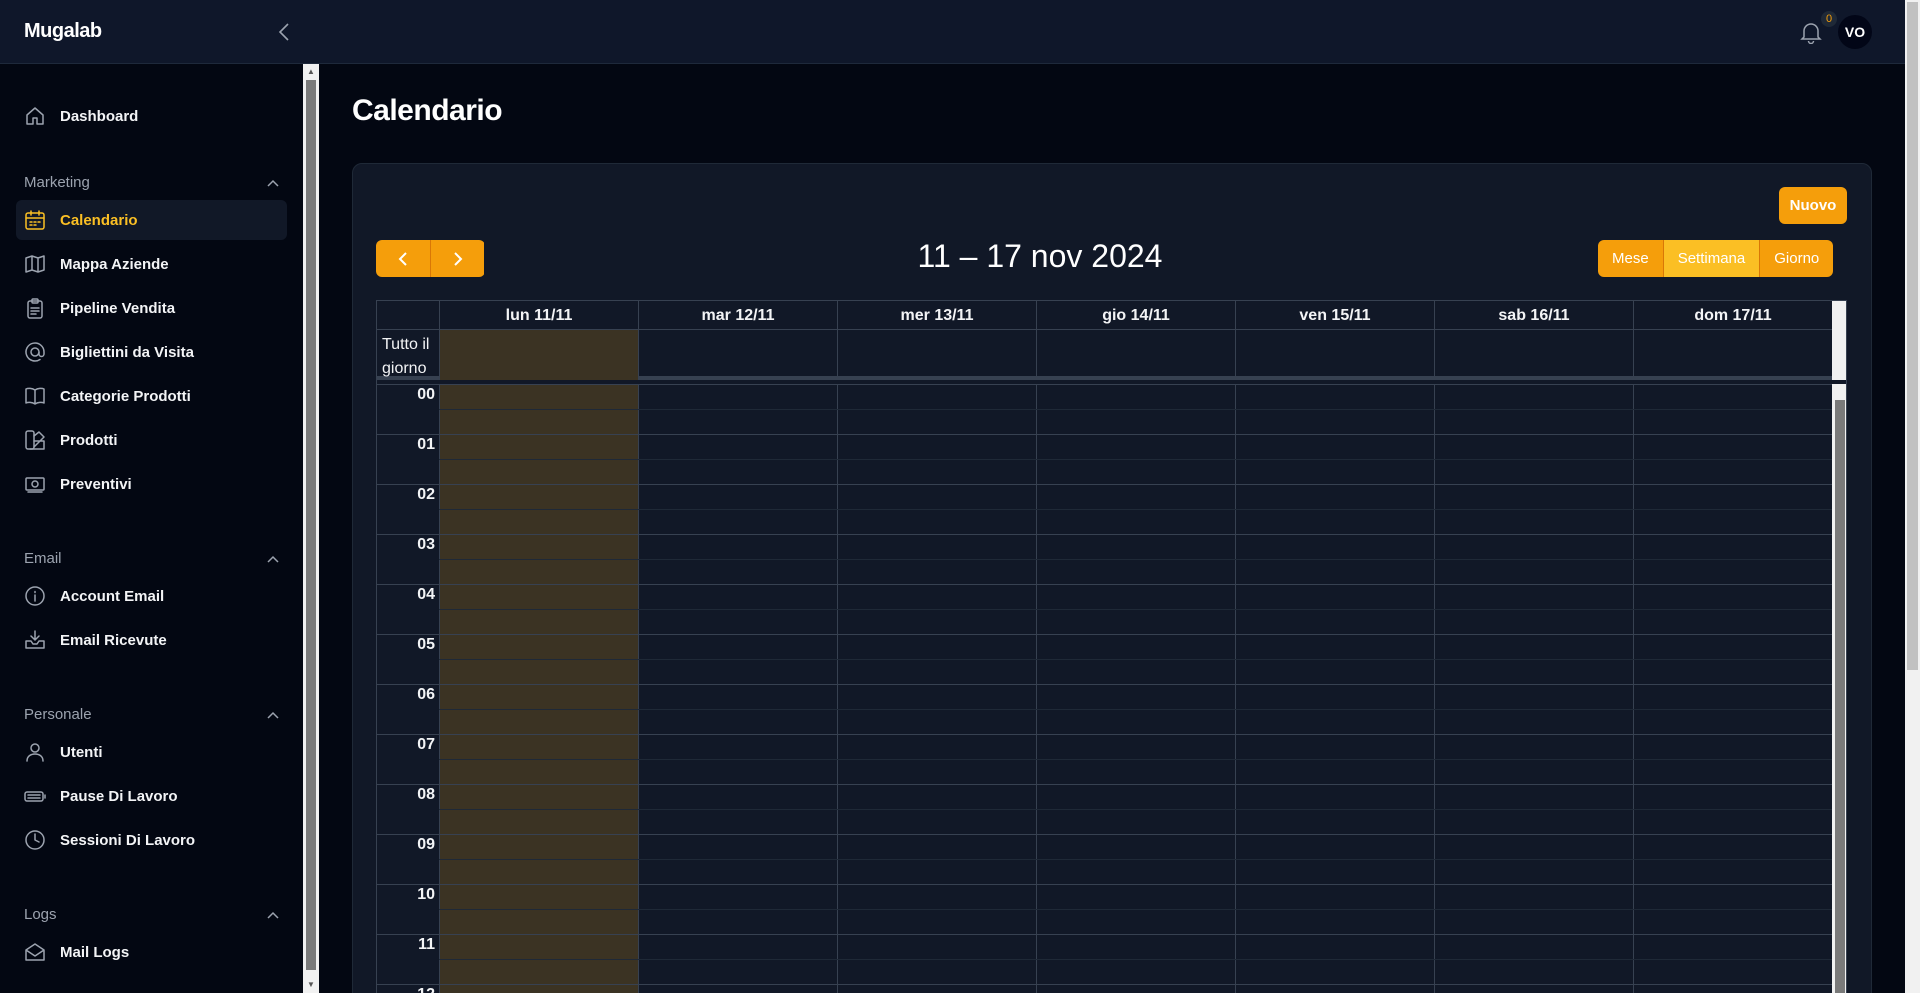 The image size is (1920, 993). Describe the element at coordinates (426, 944) in the screenshot. I see `hour-label: 11` at that location.